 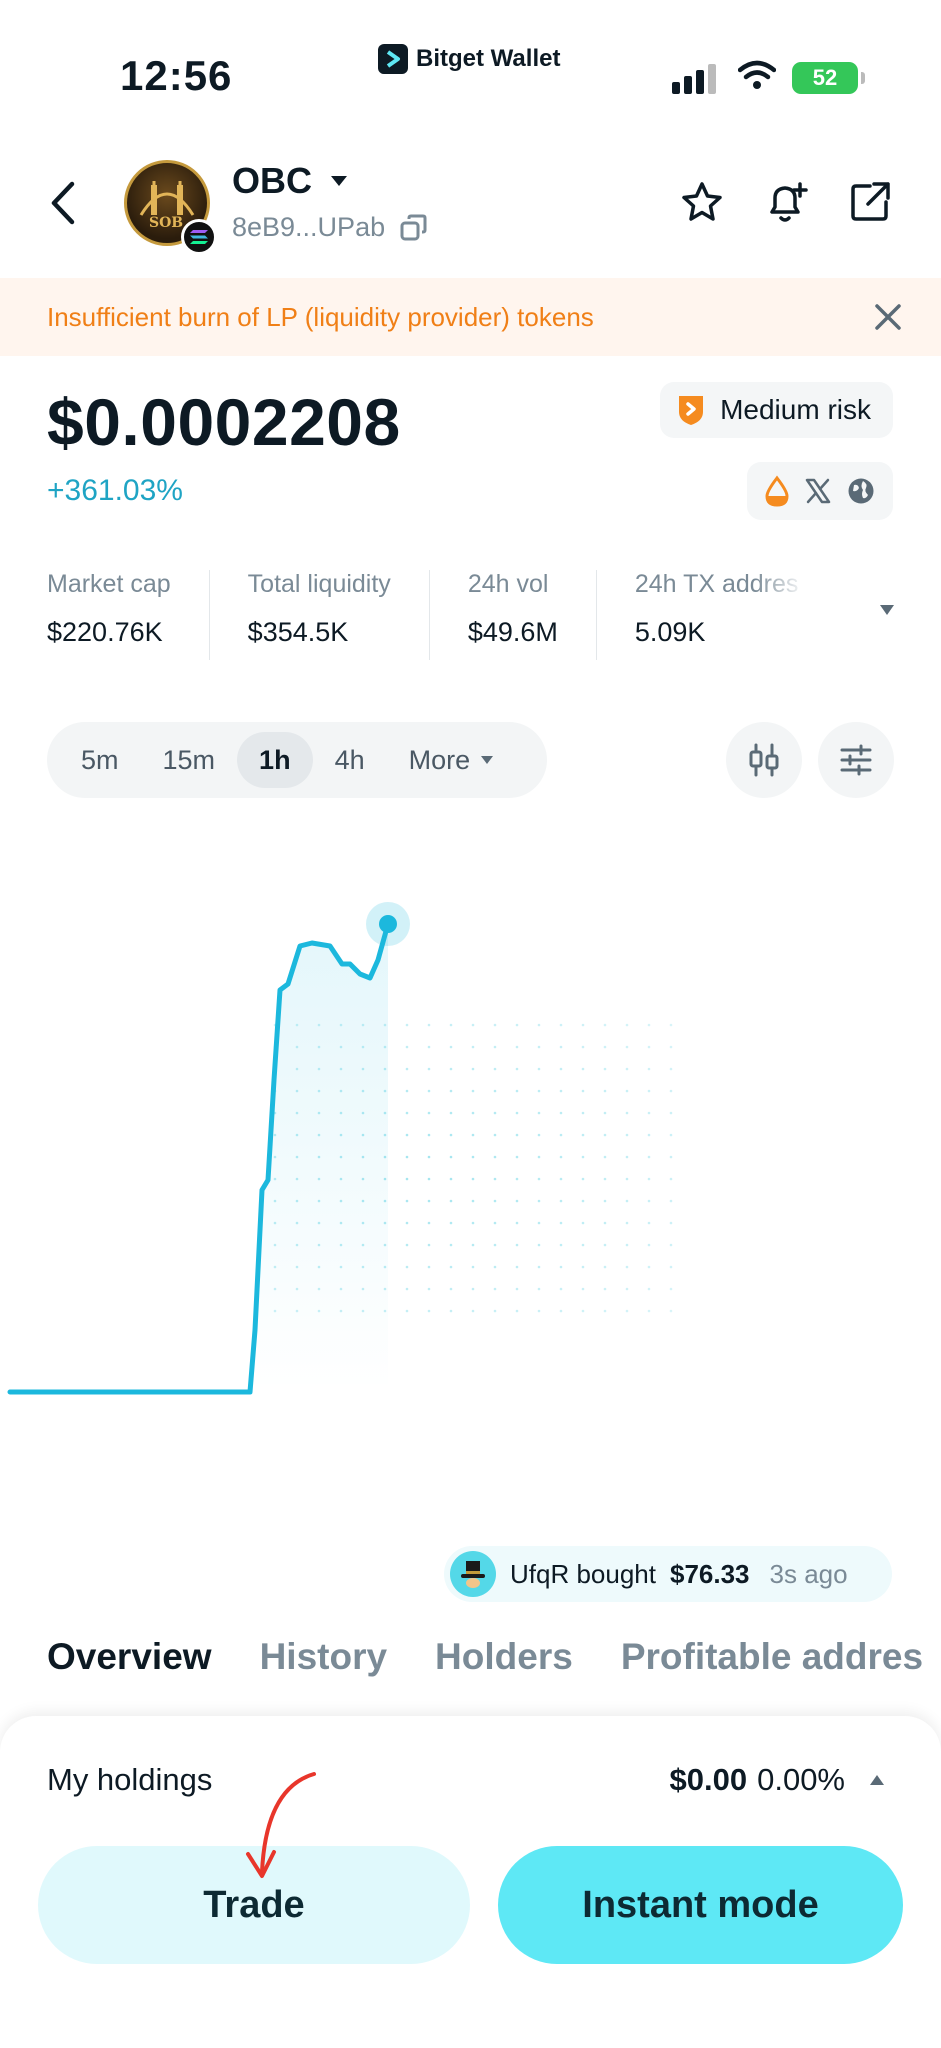 What do you see at coordinates (64, 203) in the screenshot?
I see `back-icon` at bounding box center [64, 203].